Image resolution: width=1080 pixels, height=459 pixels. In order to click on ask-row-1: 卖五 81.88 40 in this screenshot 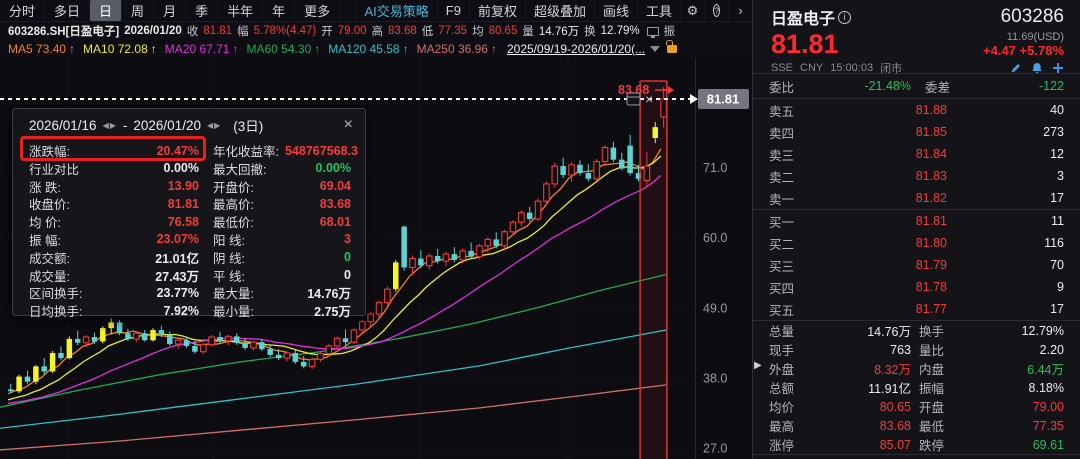, I will do `click(916, 110)`.